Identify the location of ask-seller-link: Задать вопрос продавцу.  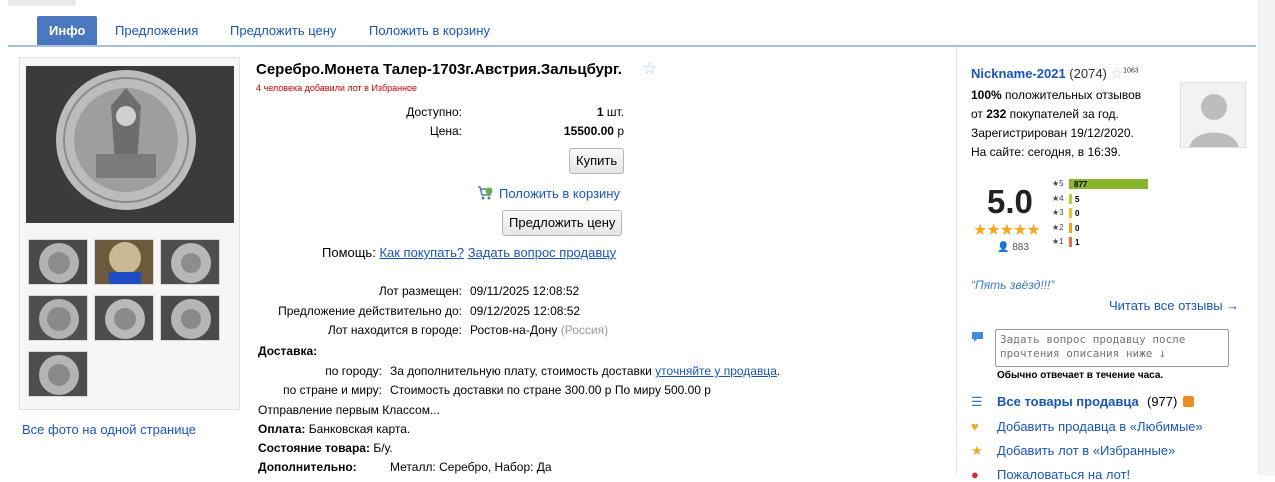
(542, 252).